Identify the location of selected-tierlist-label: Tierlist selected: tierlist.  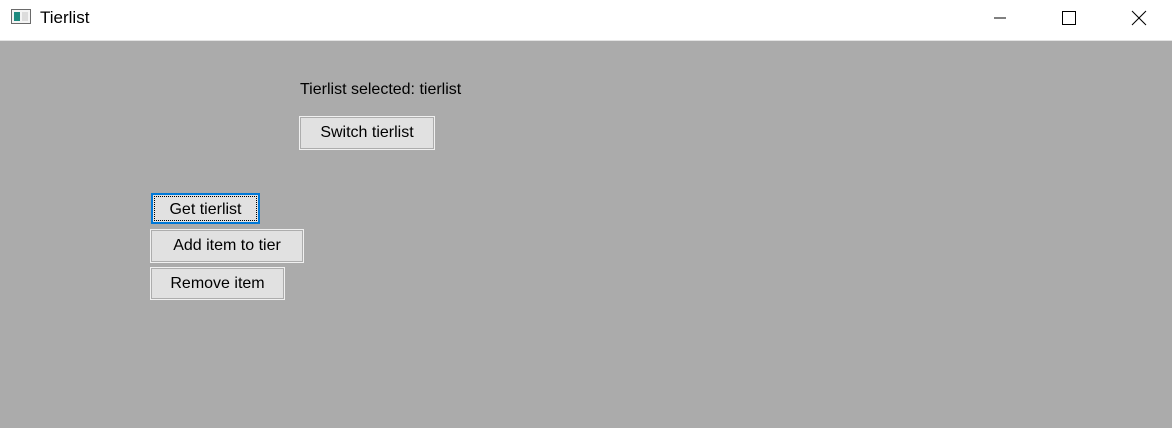
(381, 89).